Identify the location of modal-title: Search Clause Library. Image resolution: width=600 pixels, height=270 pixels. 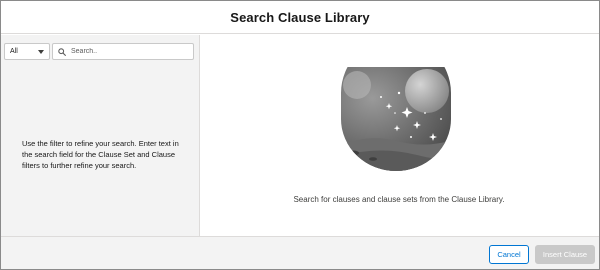
(300, 17).